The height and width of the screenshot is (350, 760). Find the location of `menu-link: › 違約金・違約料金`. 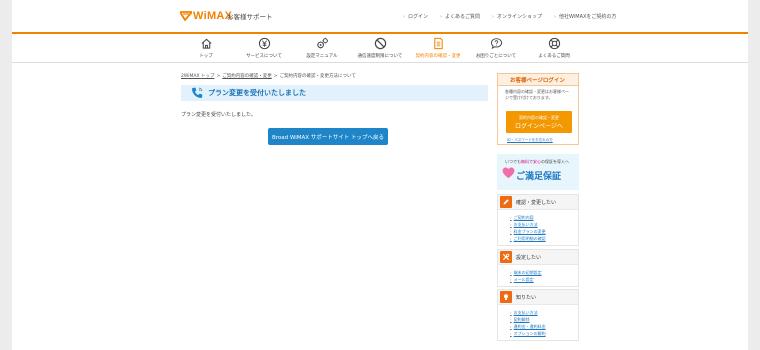

menu-link: › 違約金・違約料金 is located at coordinates (544, 326).